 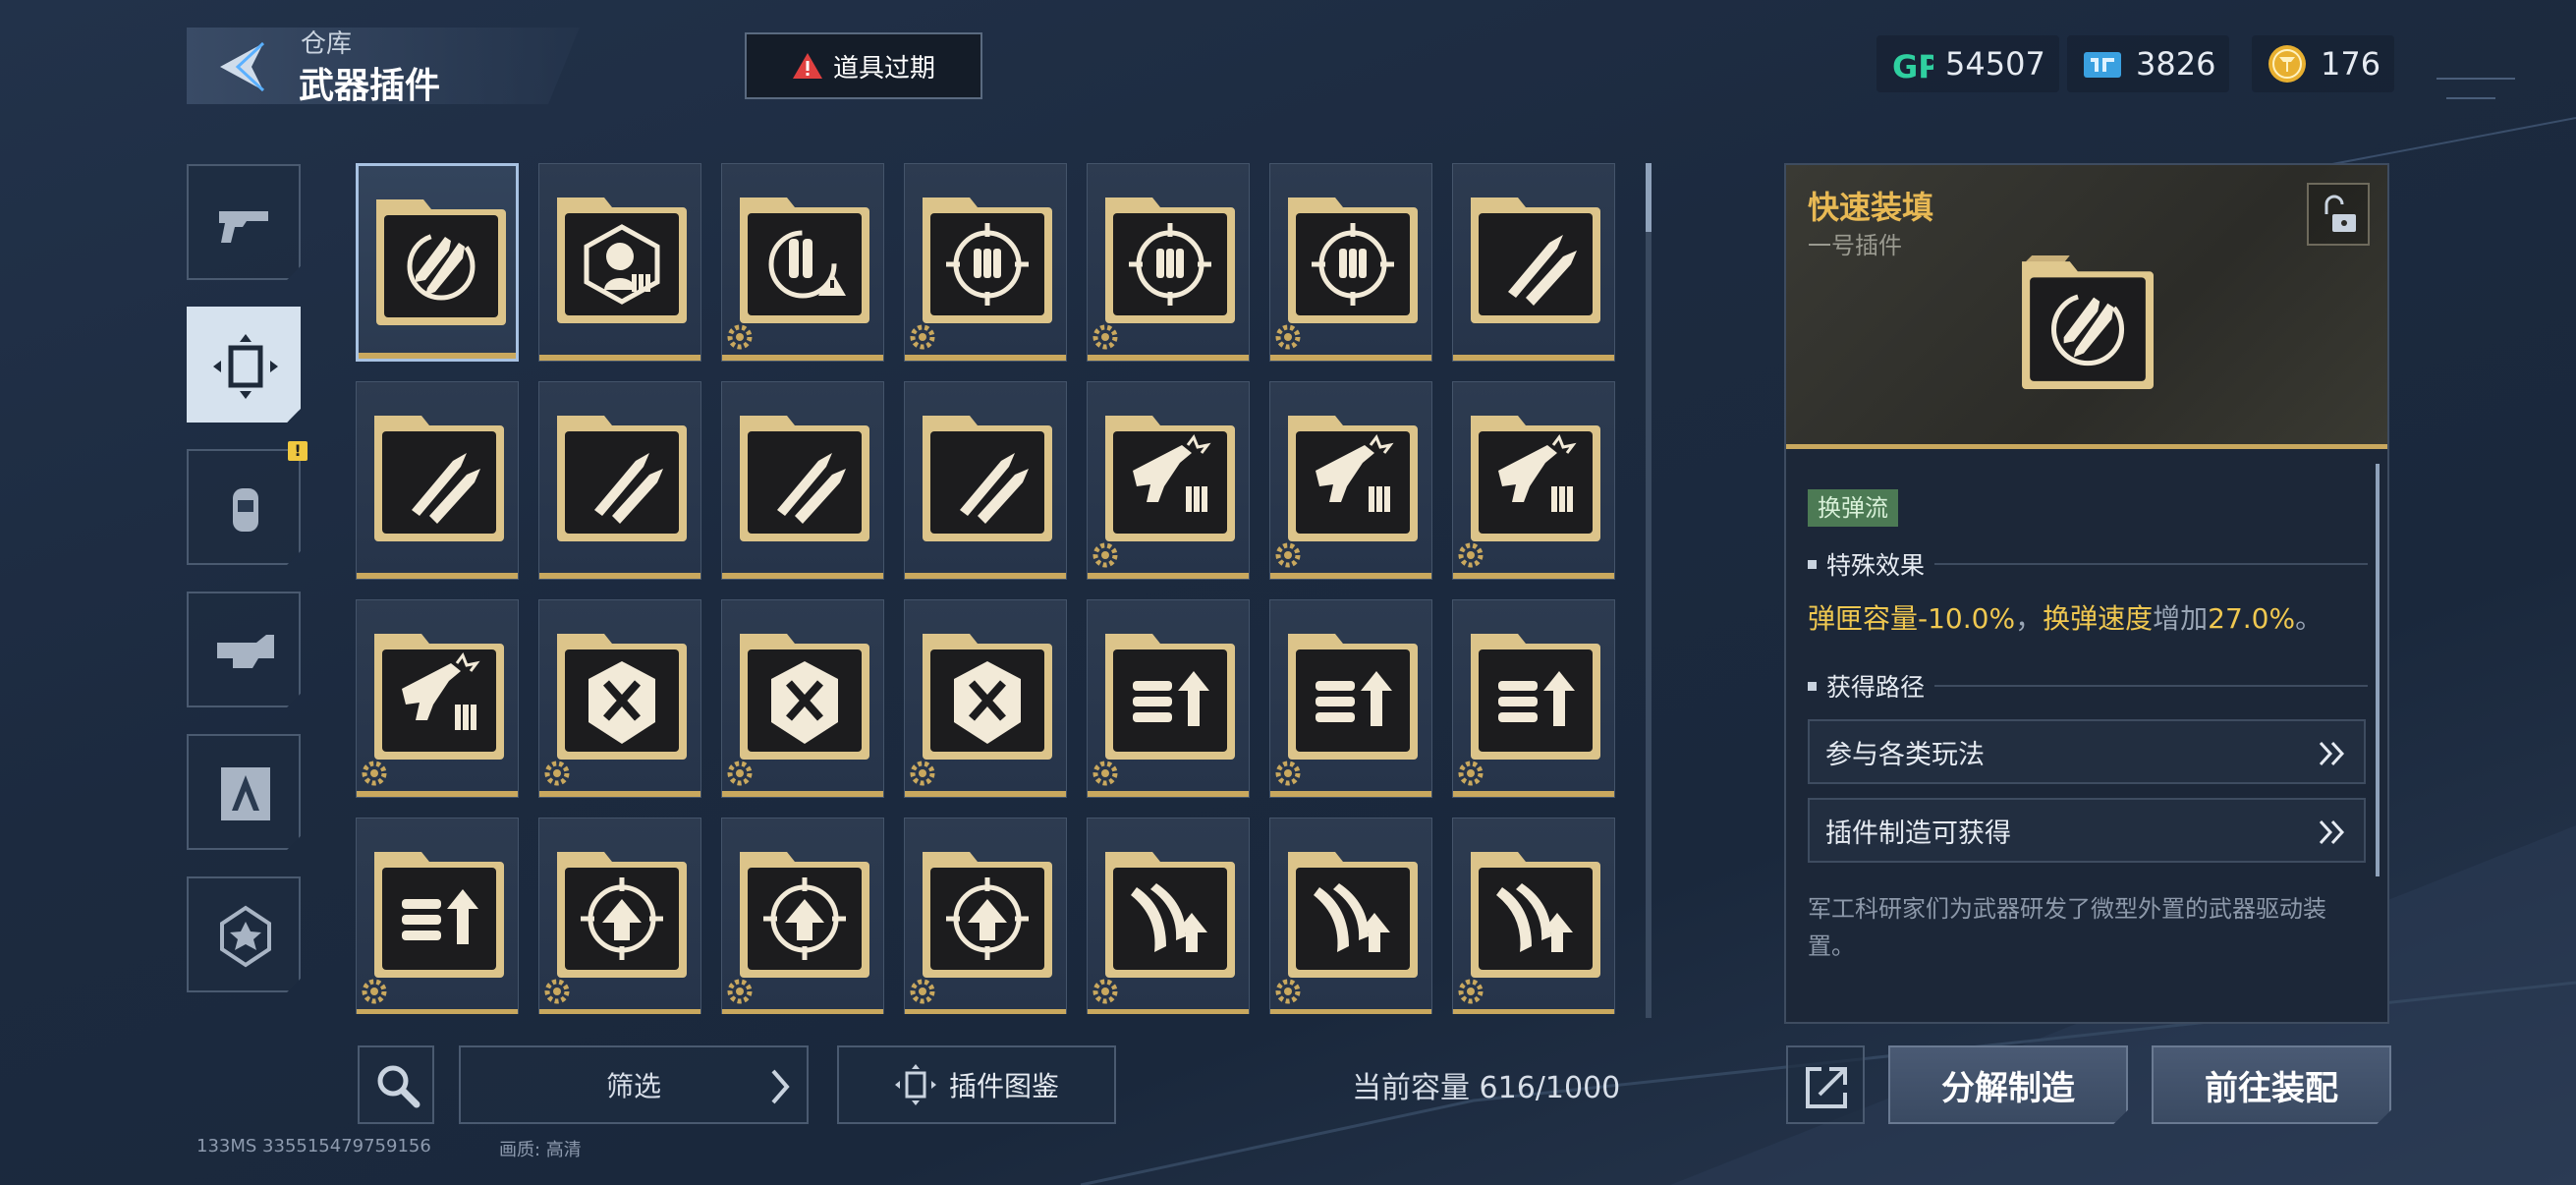 I want to click on export-button, so click(x=1825, y=1084).